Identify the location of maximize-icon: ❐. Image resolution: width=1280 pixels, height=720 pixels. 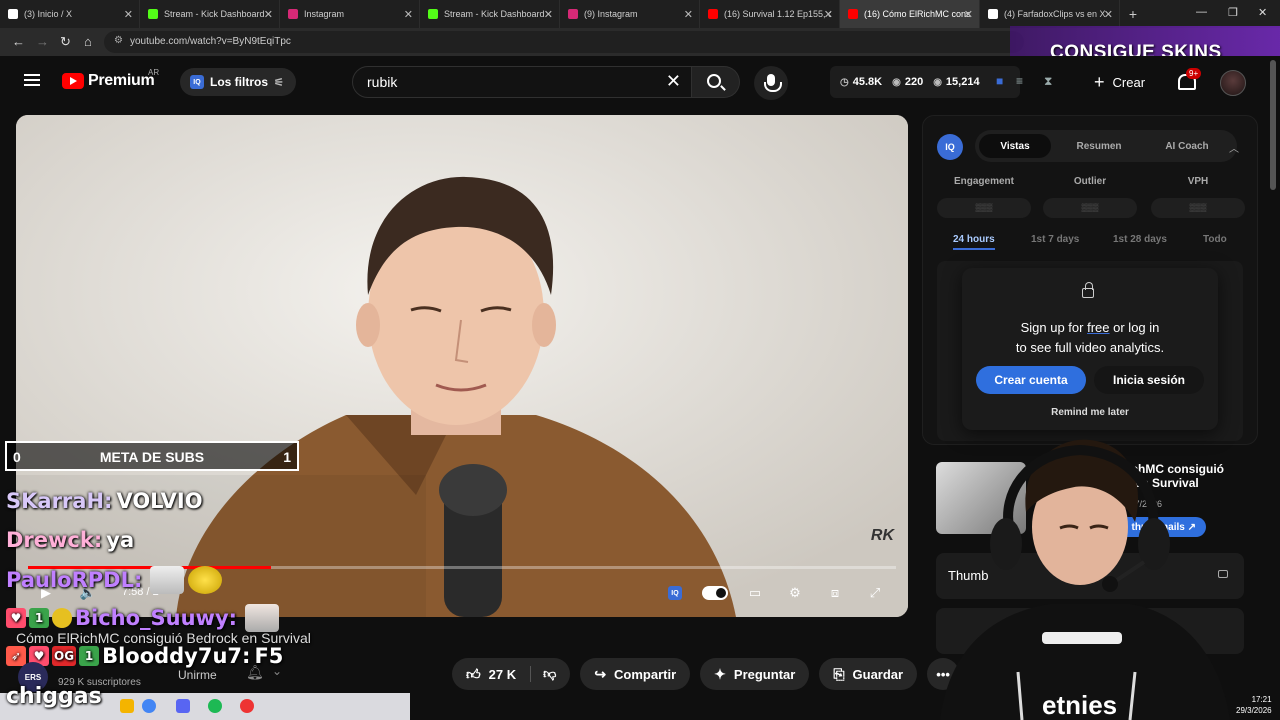
(1233, 12).